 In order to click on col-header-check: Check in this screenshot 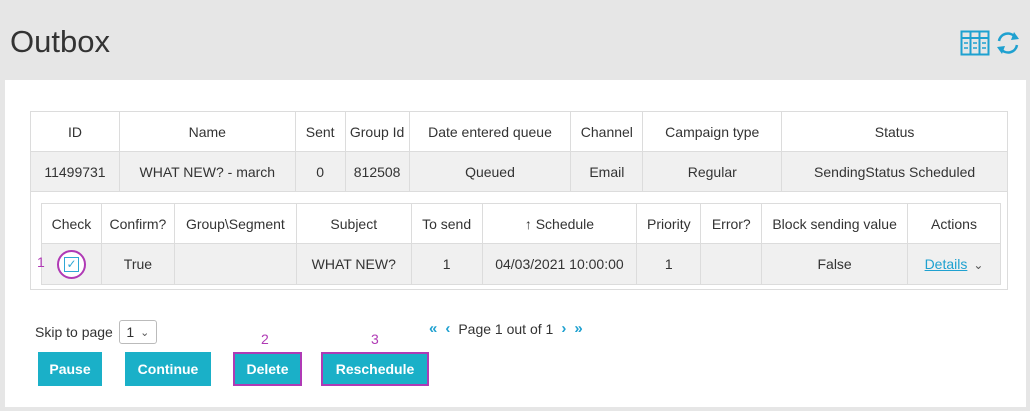, I will do `click(71, 223)`.